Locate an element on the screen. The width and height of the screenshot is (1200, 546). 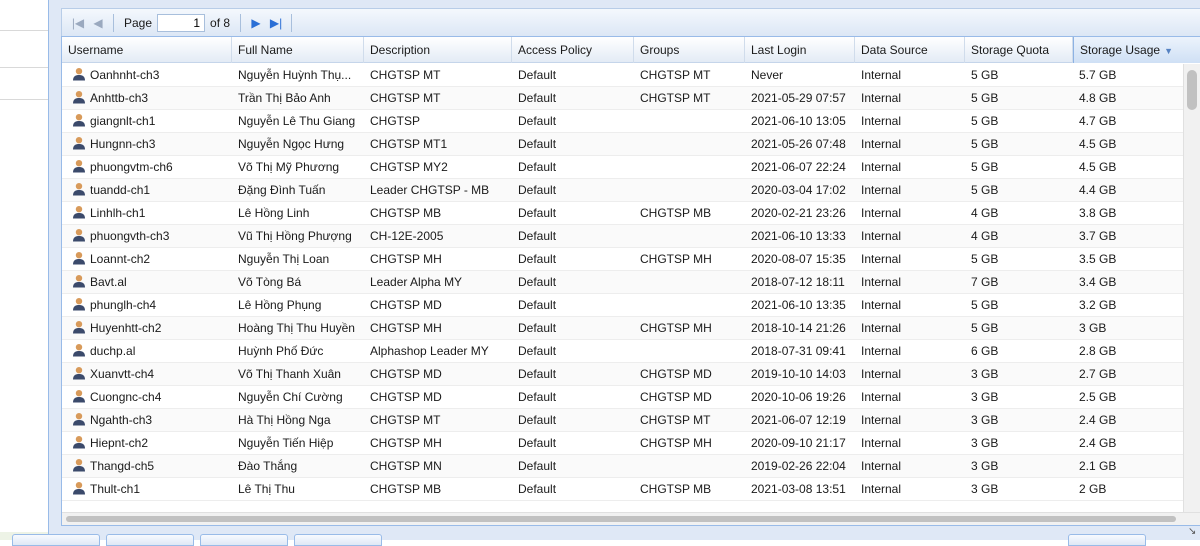
cell-storage-usage: 2.4 GB is located at coordinates (1128, 443).